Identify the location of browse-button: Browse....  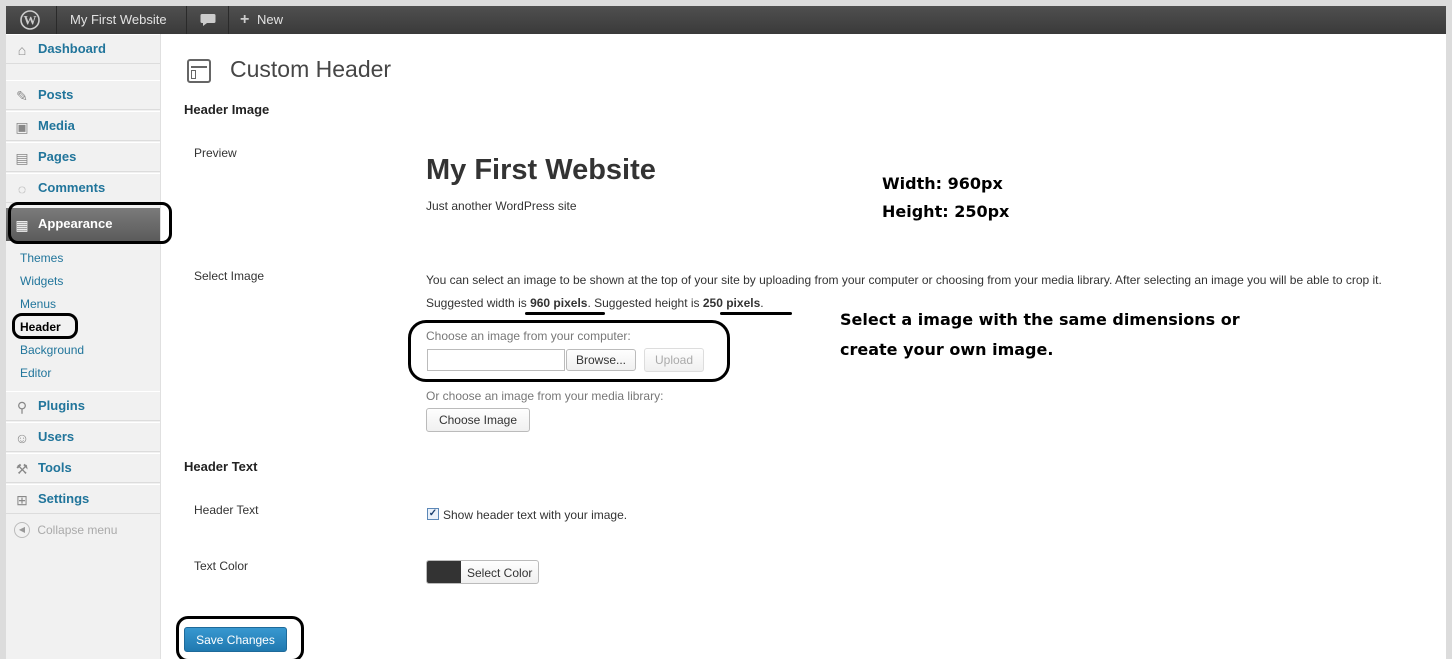
(601, 360).